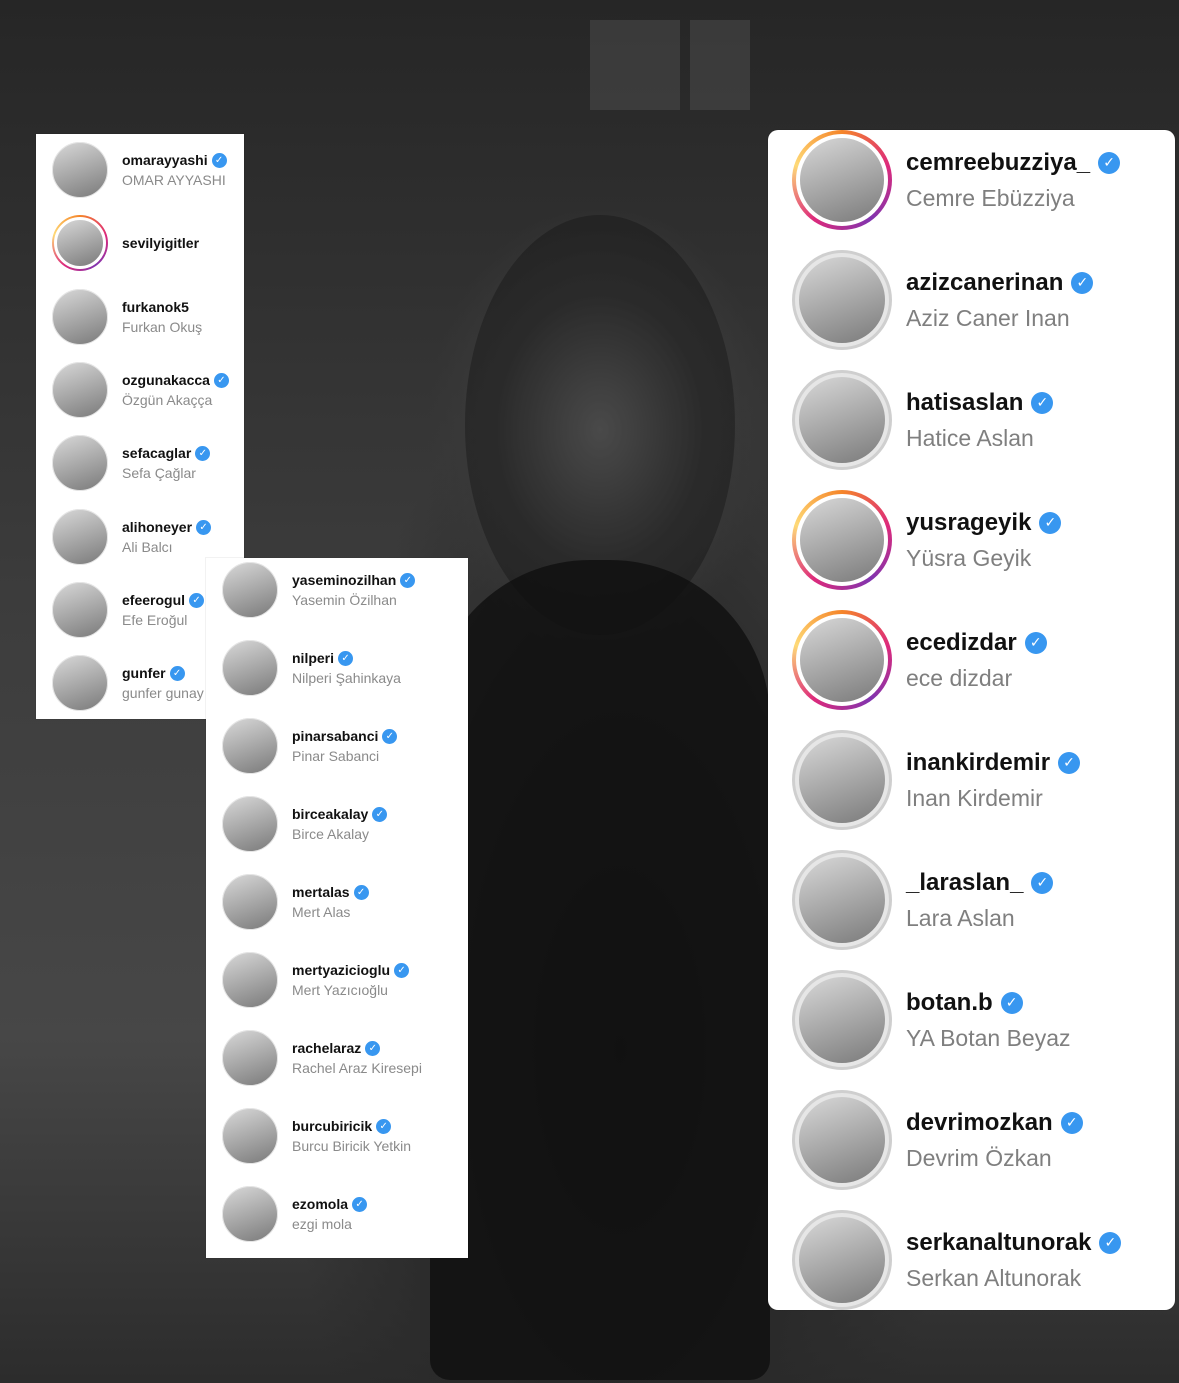 The height and width of the screenshot is (1383, 1179). I want to click on list-item-inankirdemir: inankirdemir ✓ Inan Kirdemir, so click(936, 780).